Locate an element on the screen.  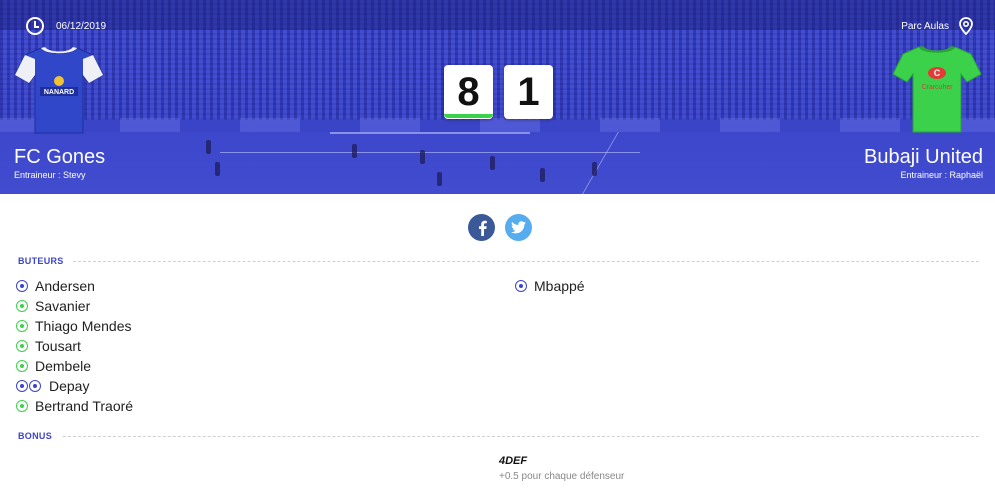
svg-text: C is located at coordinates (937, 73).